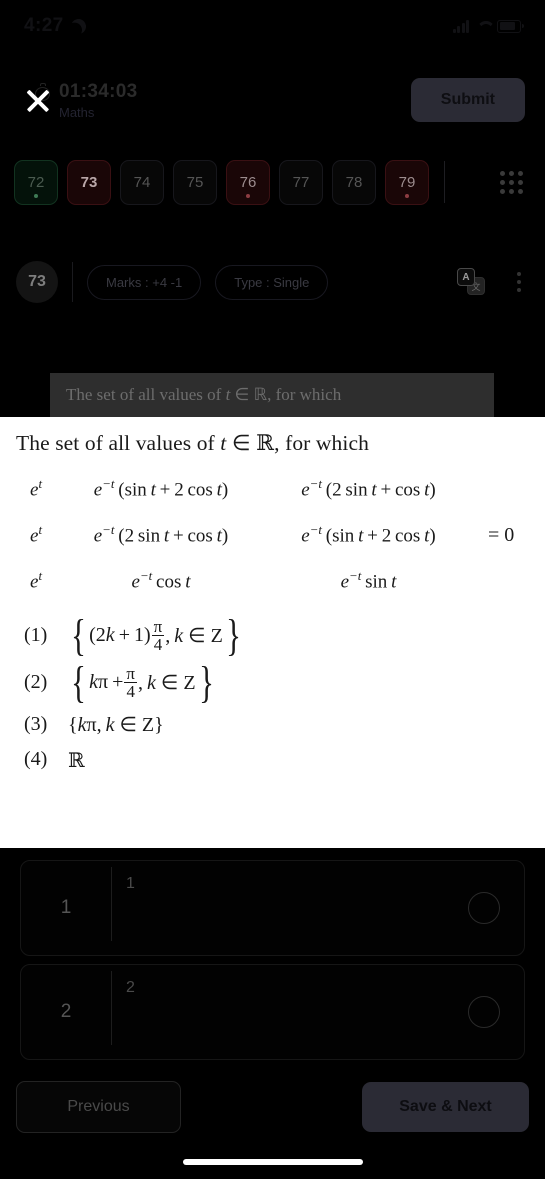 The image size is (545, 1179). What do you see at coordinates (161, 488) in the screenshot?
I see `det-cell-r1c2: e−t (sin t + 2 cos t)` at bounding box center [161, 488].